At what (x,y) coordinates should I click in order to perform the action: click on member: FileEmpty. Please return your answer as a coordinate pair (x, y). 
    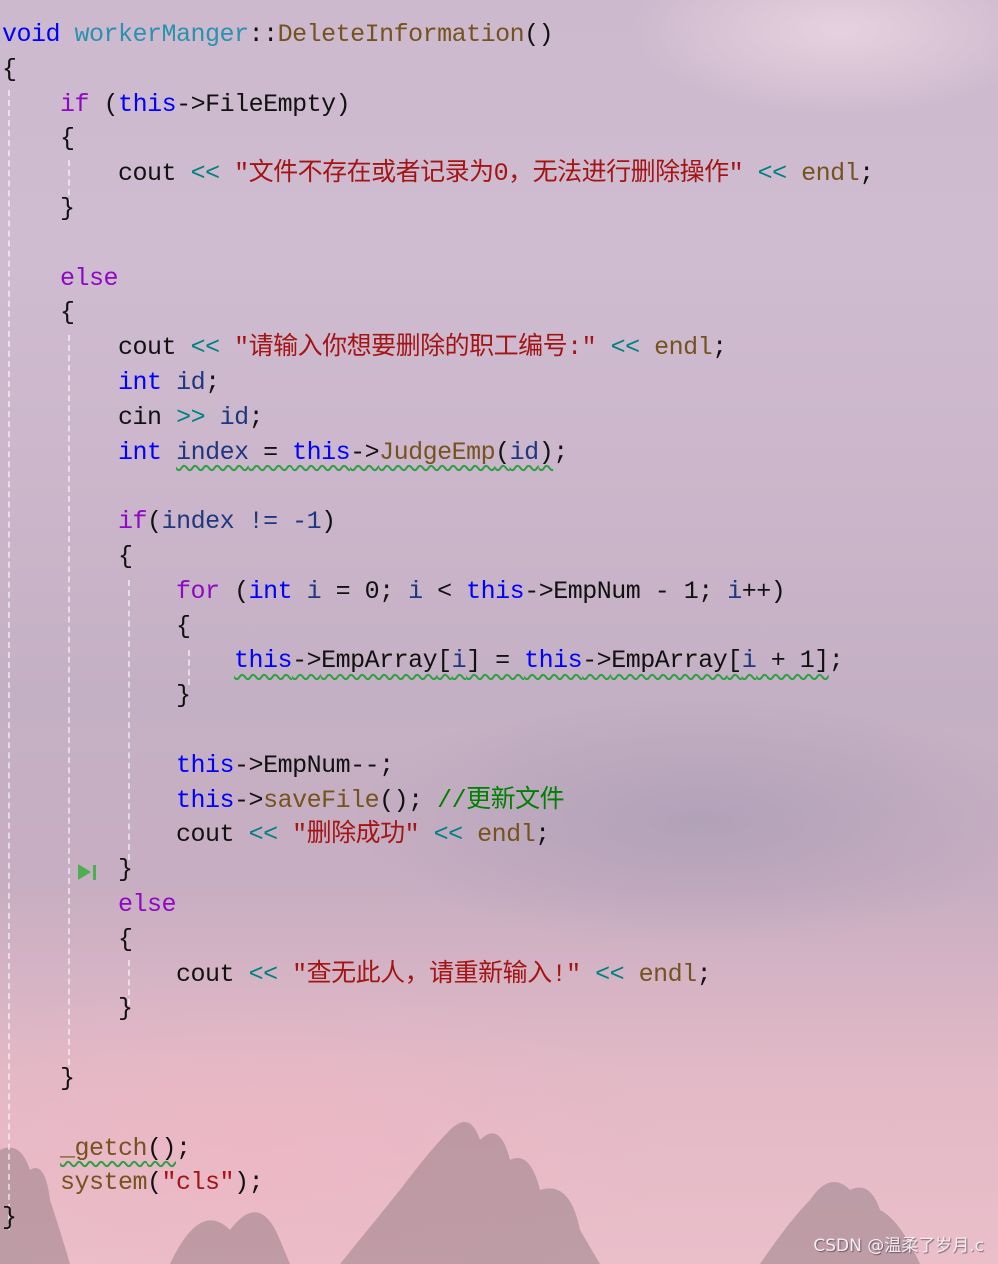
    Looking at the image, I should click on (270, 104).